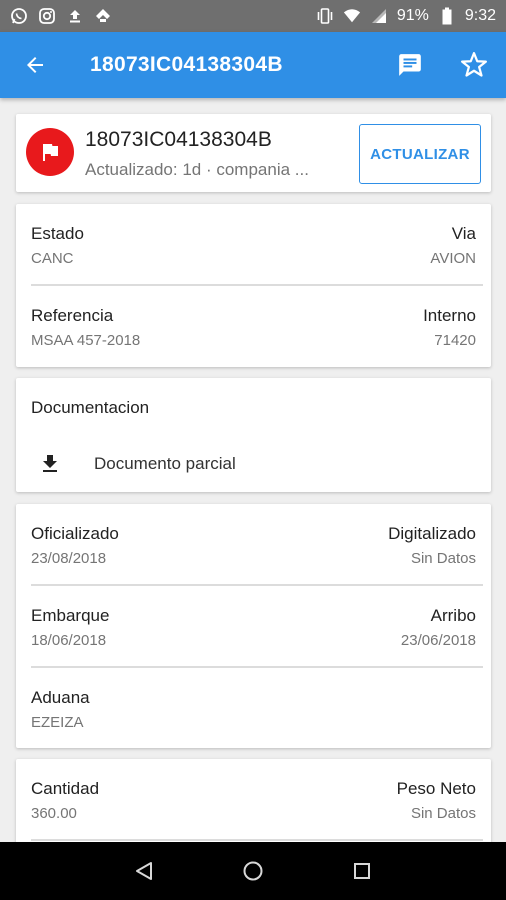 The width and height of the screenshot is (506, 900). What do you see at coordinates (165, 463) in the screenshot?
I see `document-label: Documento parcial` at bounding box center [165, 463].